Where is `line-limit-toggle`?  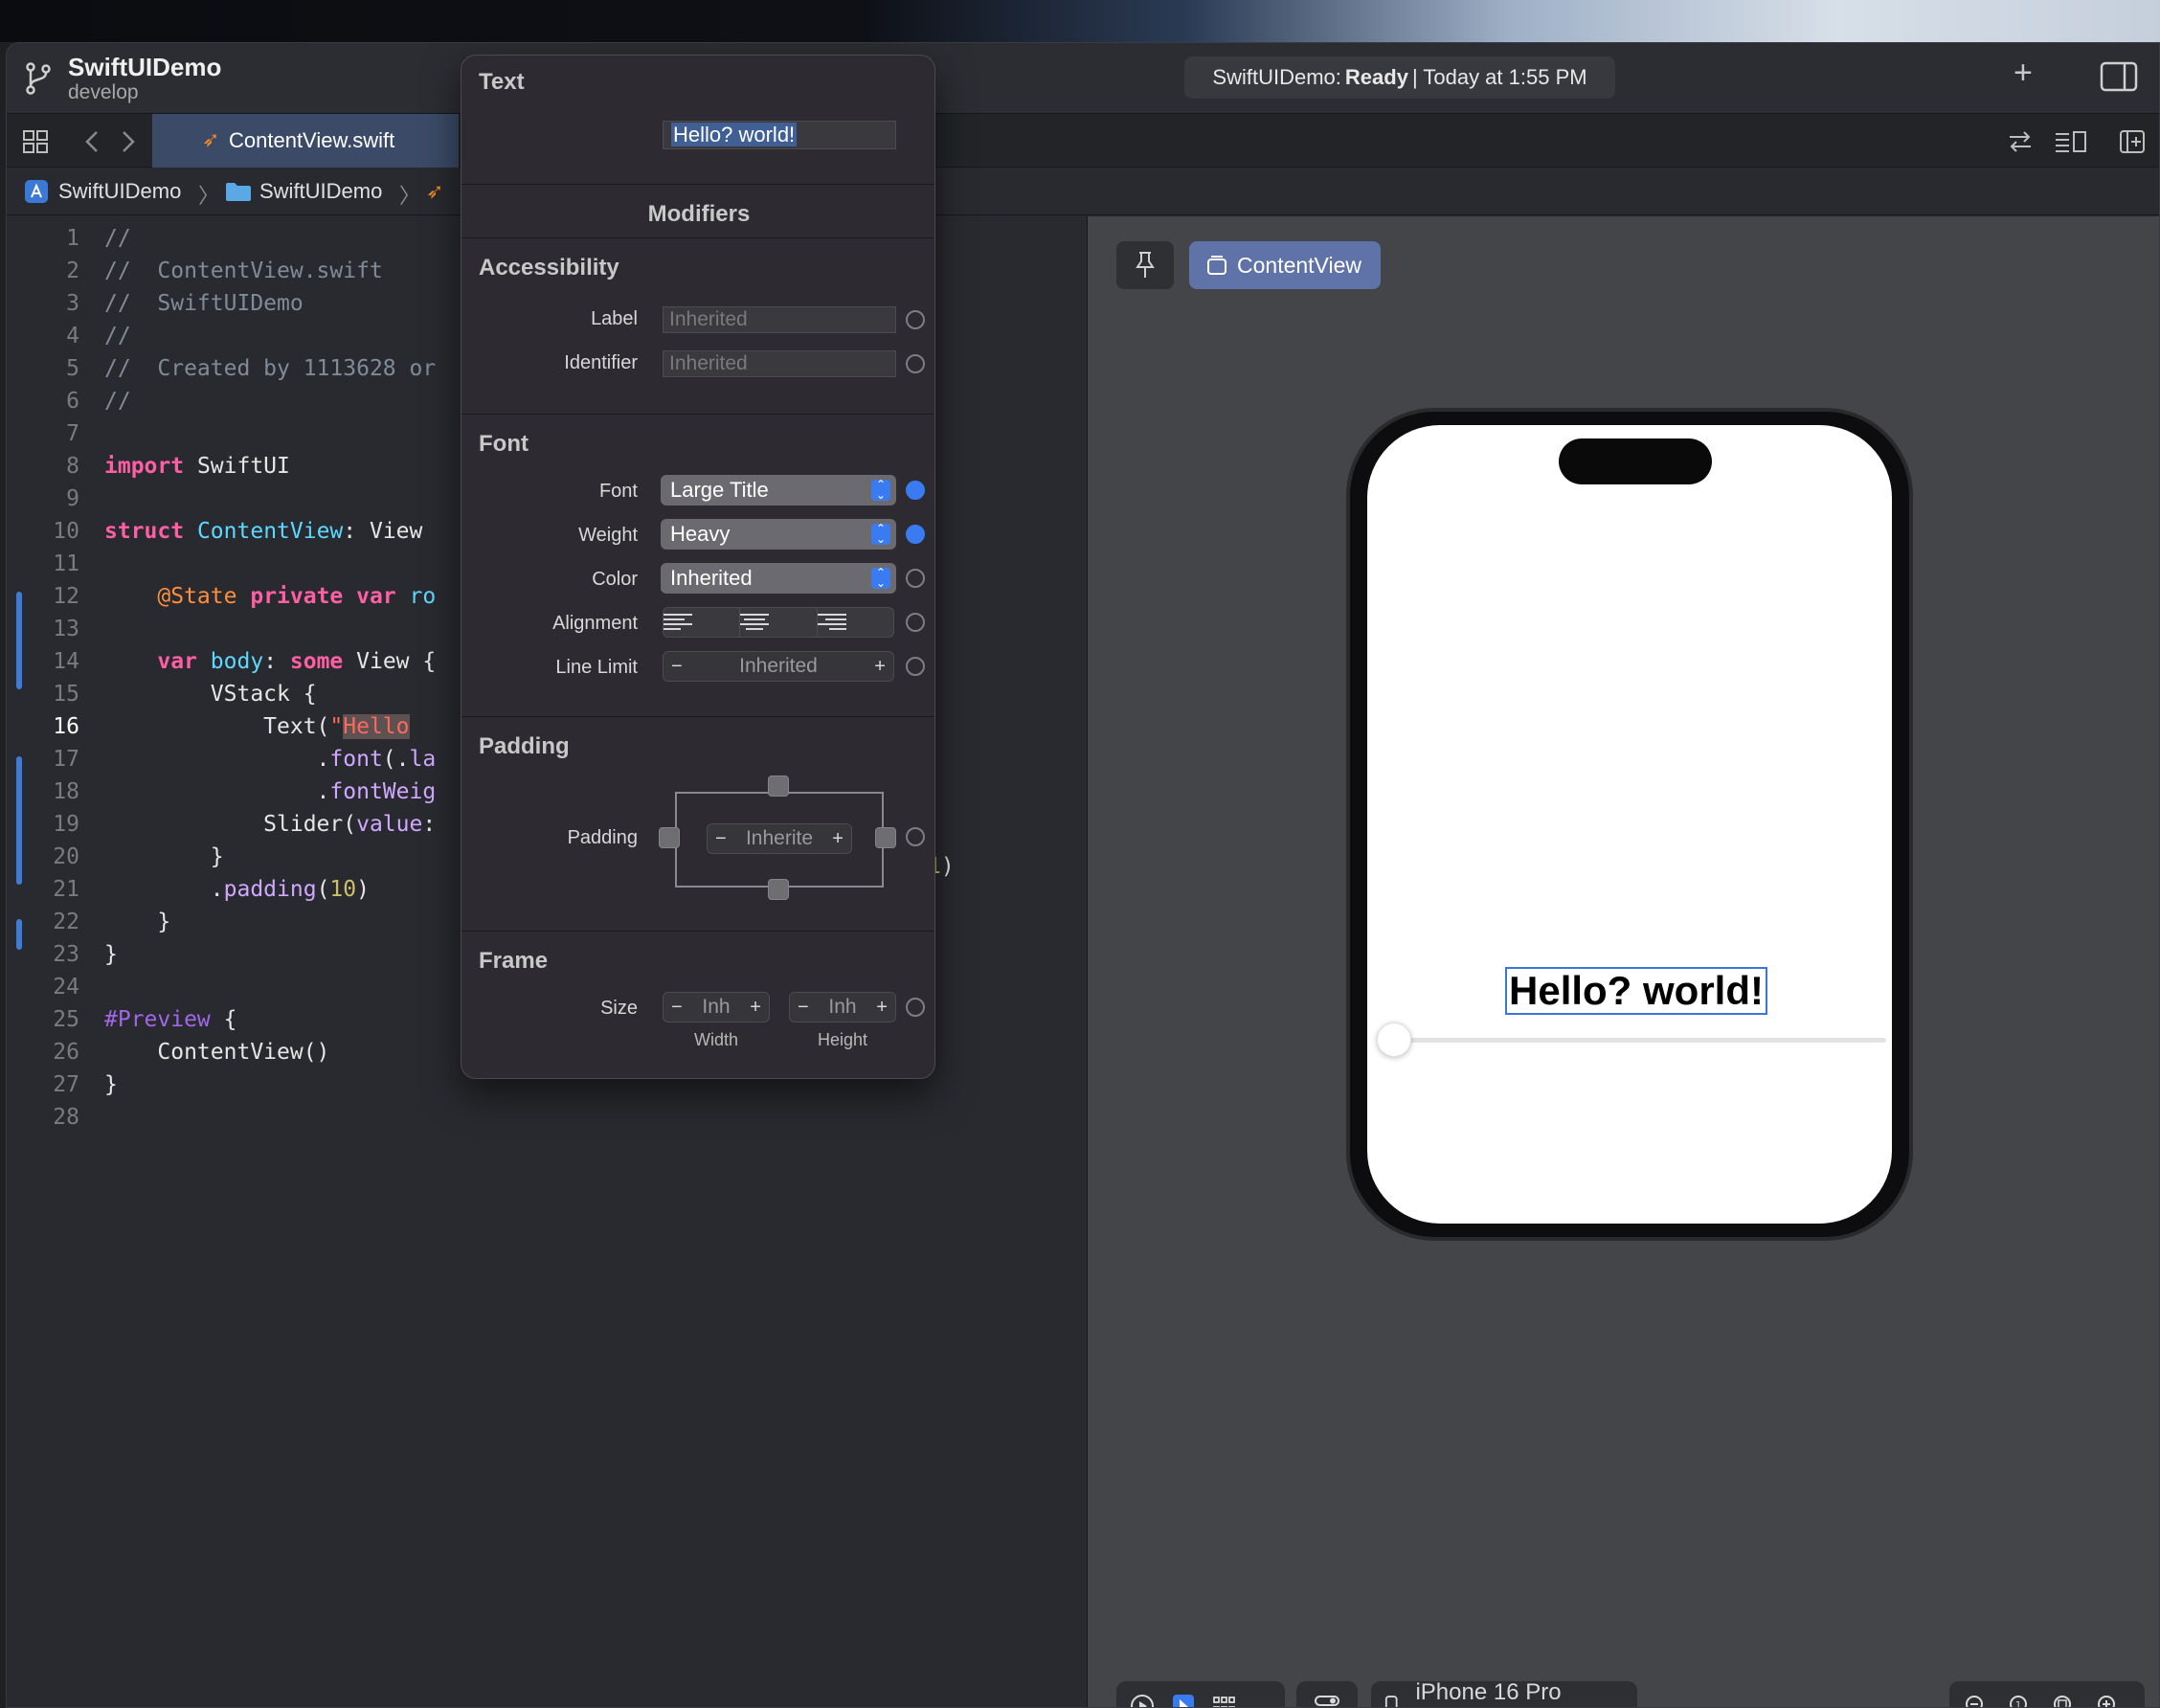 line-limit-toggle is located at coordinates (916, 666).